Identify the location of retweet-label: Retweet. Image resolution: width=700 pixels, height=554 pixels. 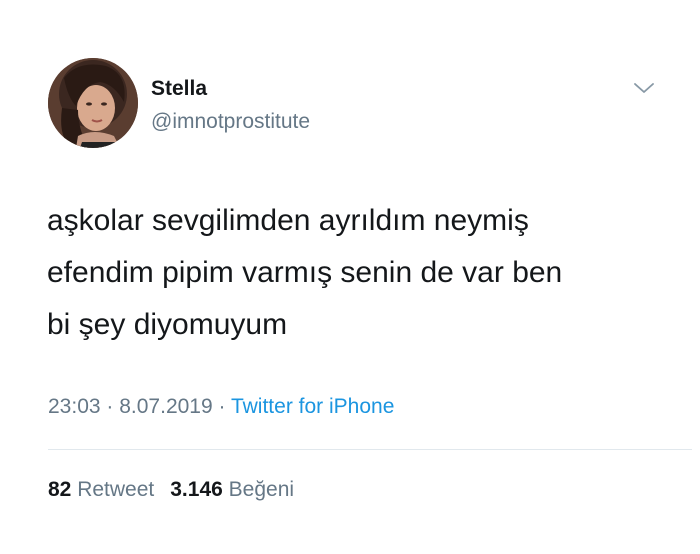
(116, 489).